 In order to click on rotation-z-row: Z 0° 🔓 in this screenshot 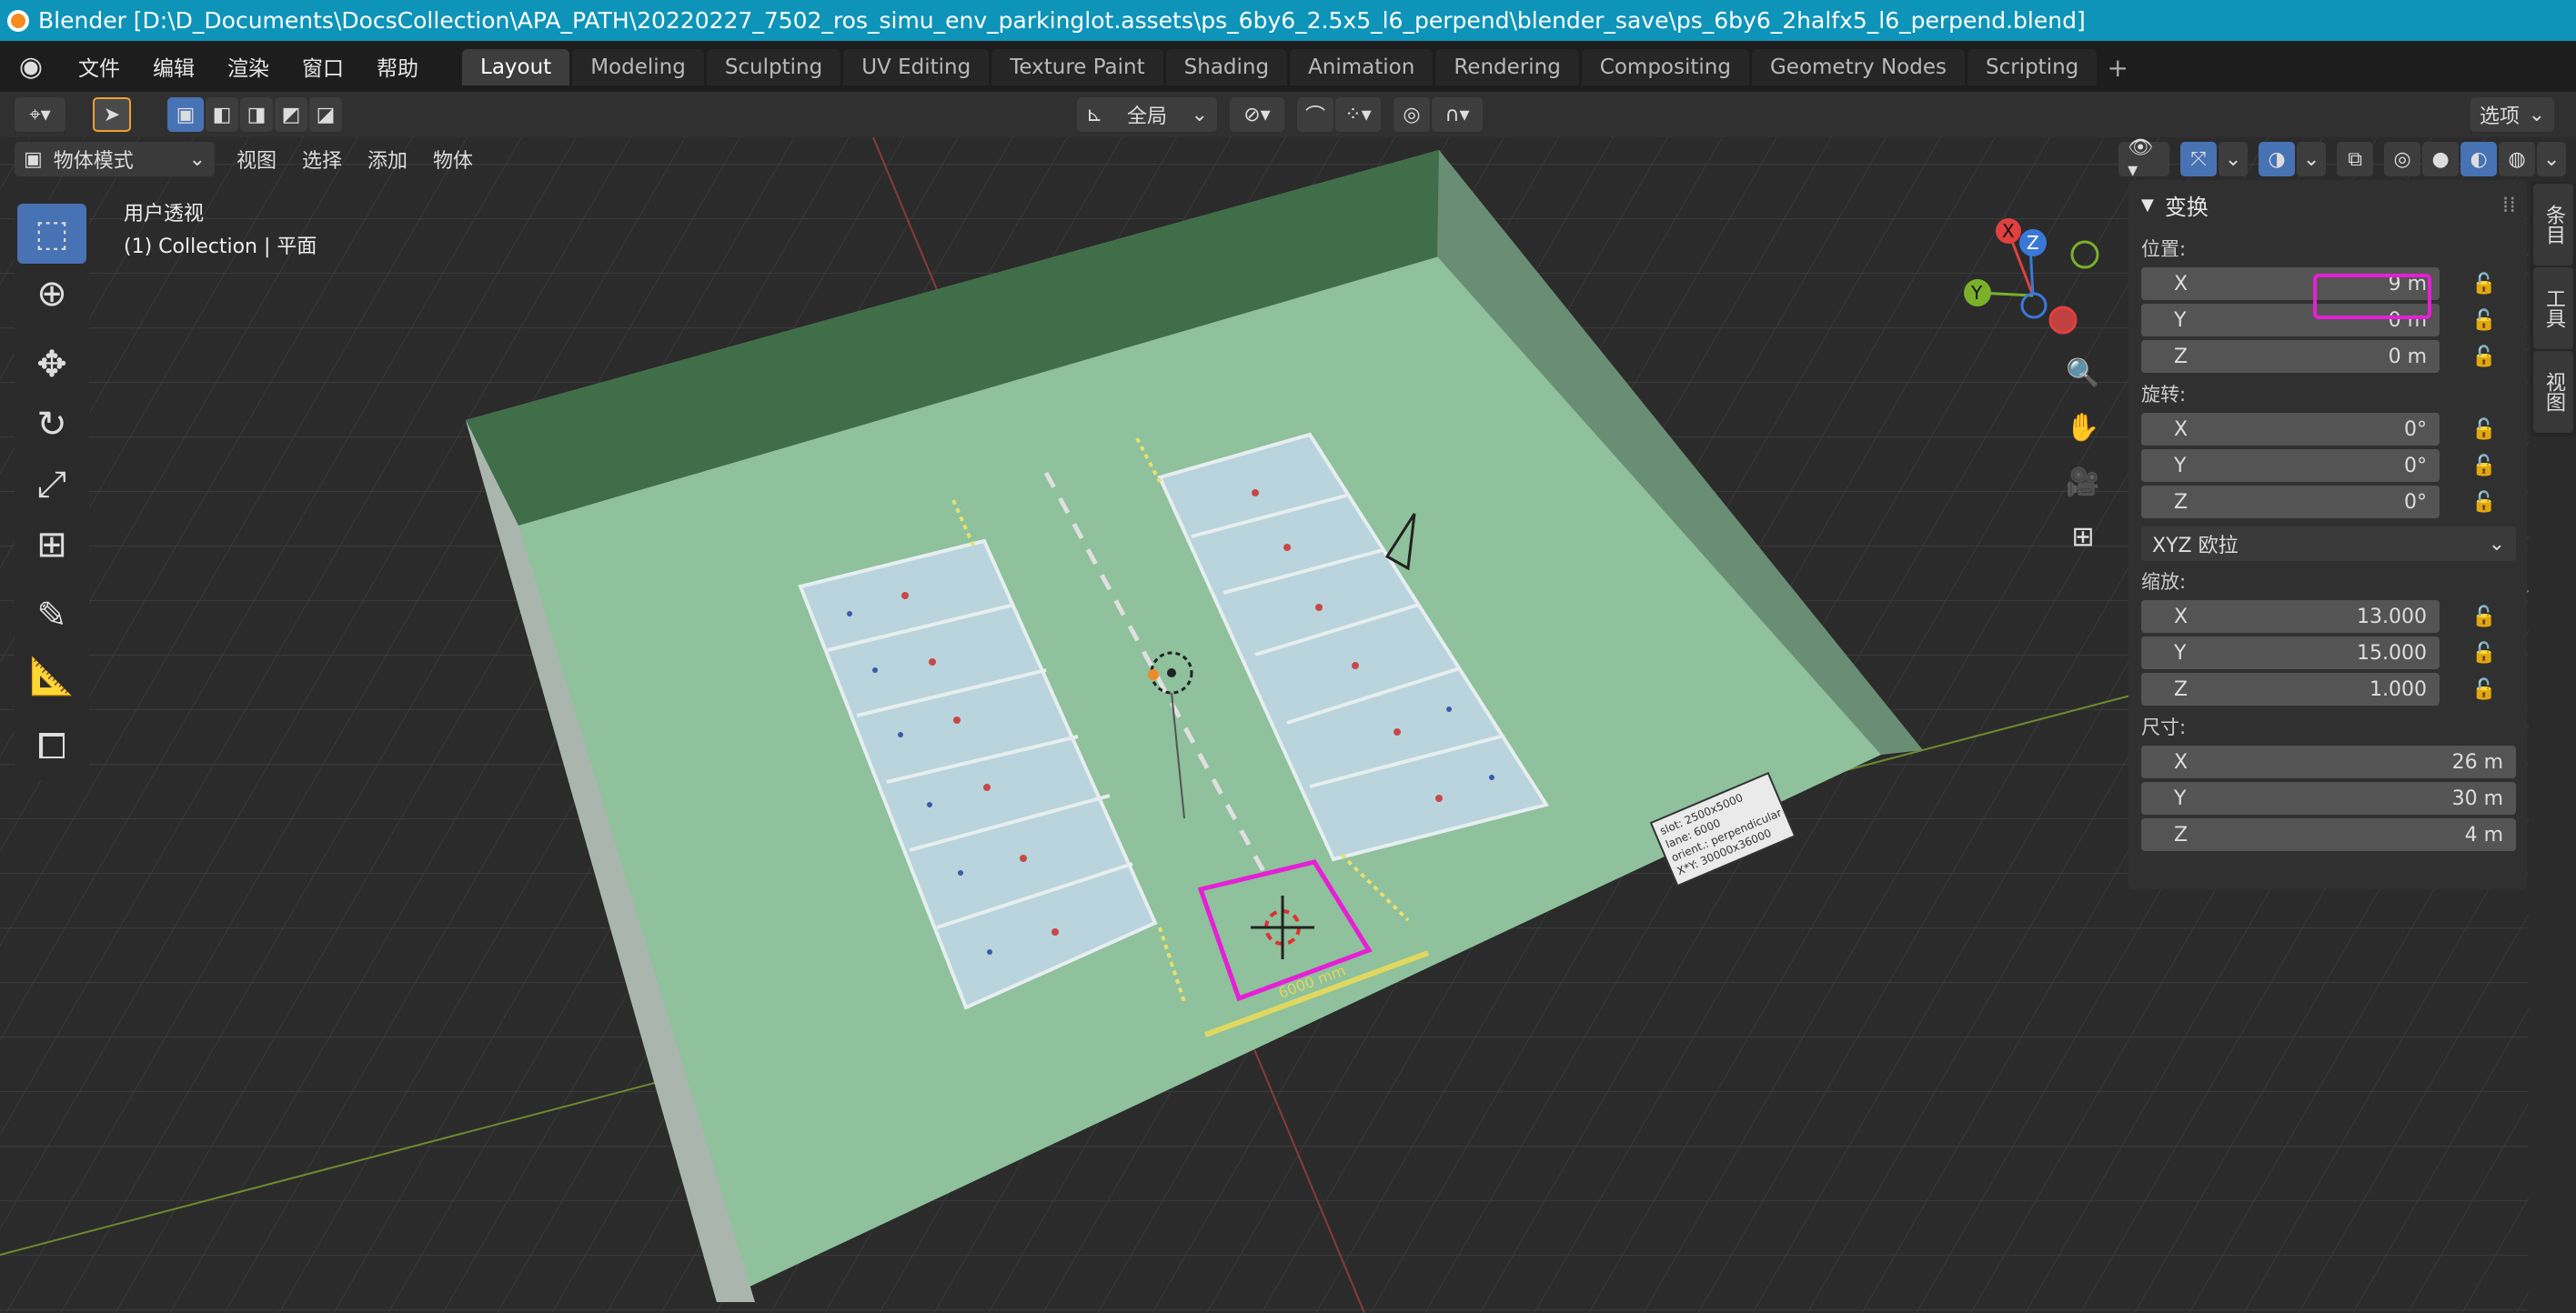, I will do `click(2327, 502)`.